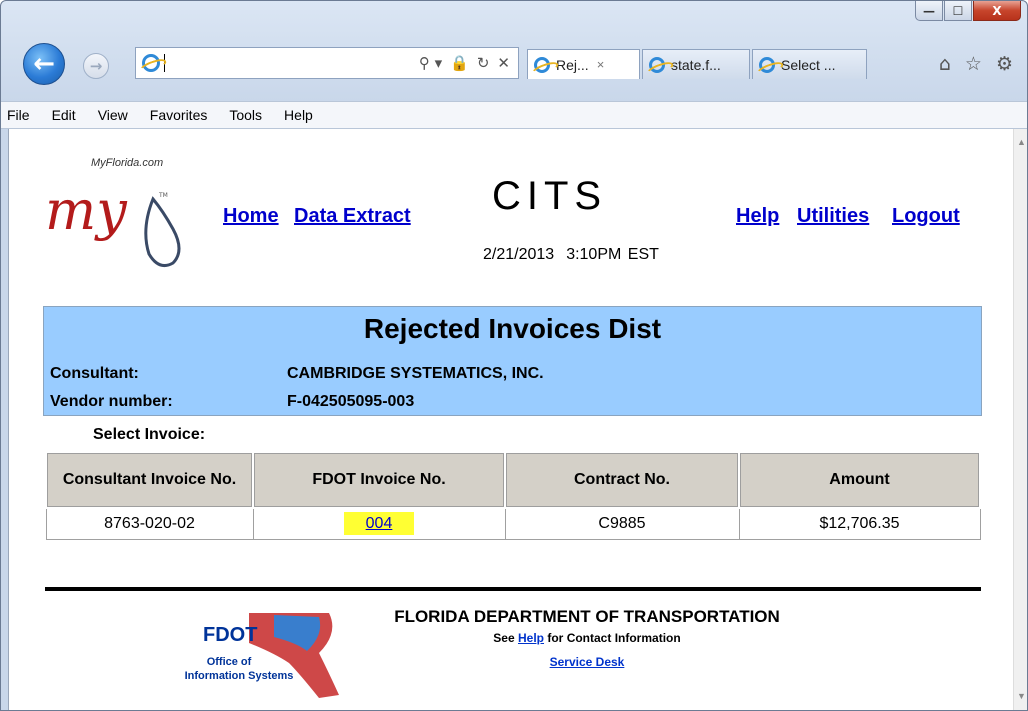 This screenshot has width=1028, height=711. What do you see at coordinates (612, 254) in the screenshot?
I see `time-text: 3:10PM EST` at bounding box center [612, 254].